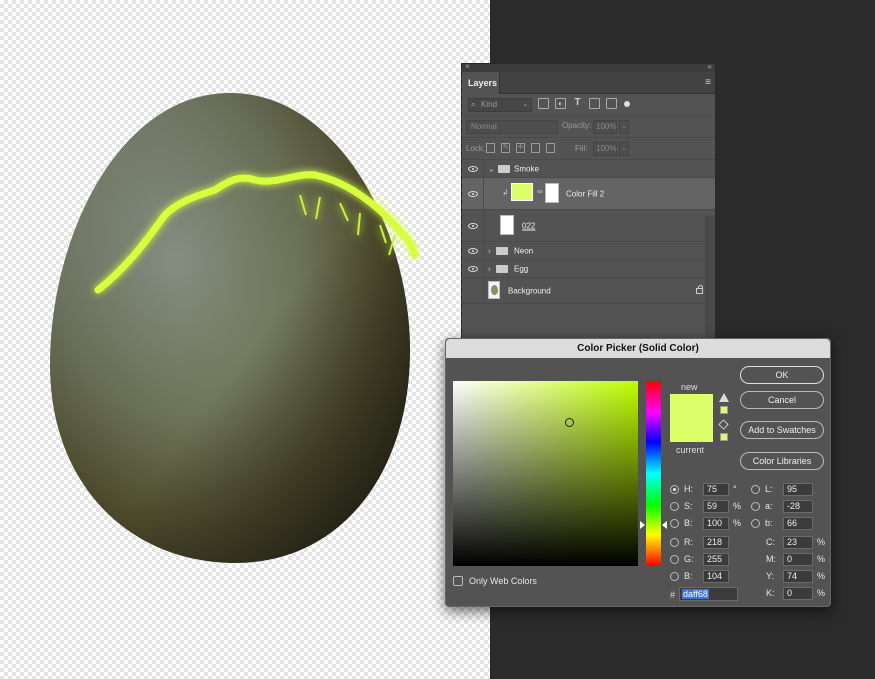  I want to click on lab-a-field: a: -28, so click(787, 507).